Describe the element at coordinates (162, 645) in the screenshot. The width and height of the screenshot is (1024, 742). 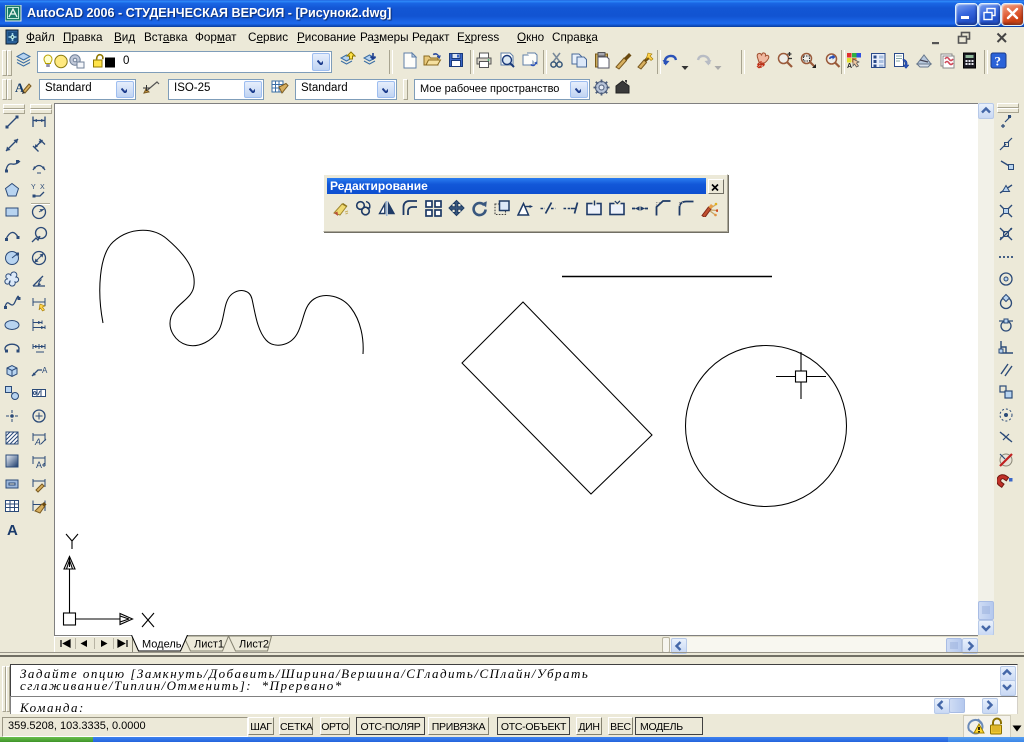
I see `svg-text: Модель` at that location.